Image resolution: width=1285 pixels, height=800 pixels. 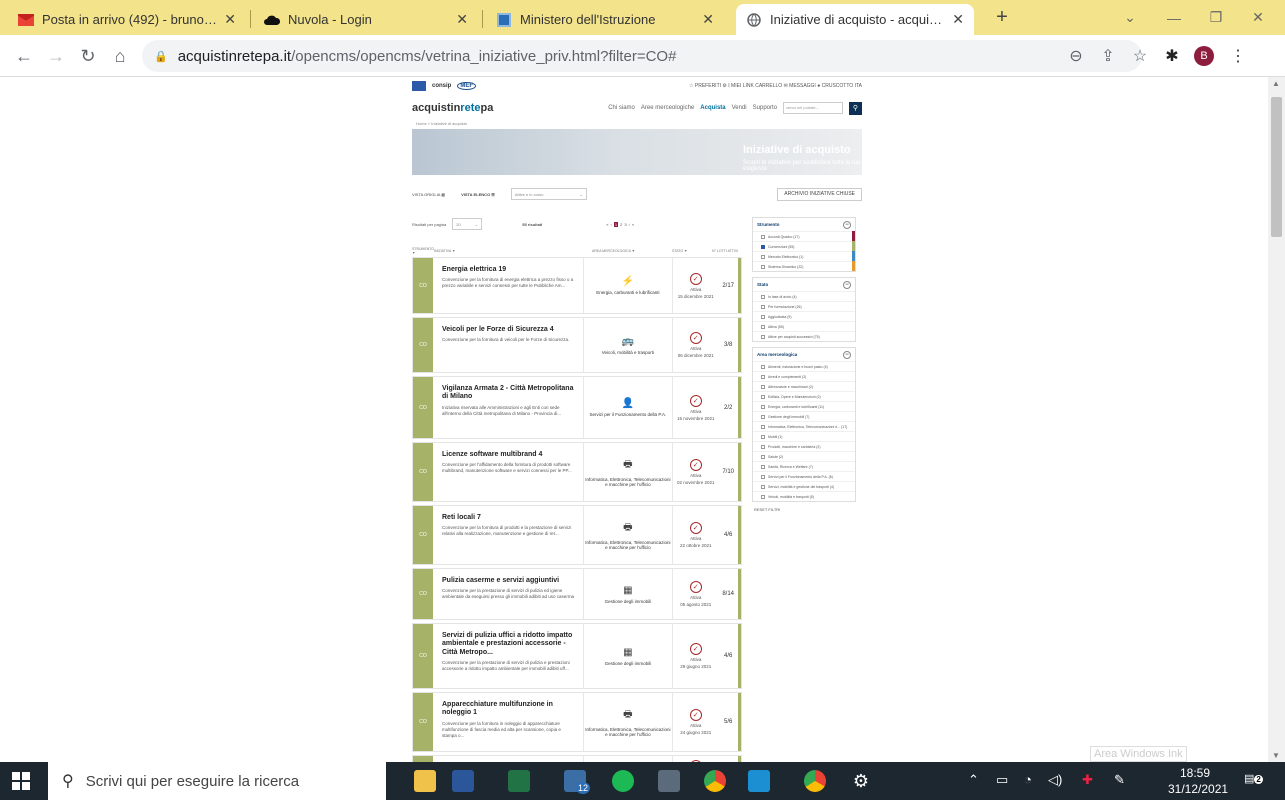 What do you see at coordinates (1276, 755) in the screenshot?
I see `scroll-down-icon: ▼` at bounding box center [1276, 755].